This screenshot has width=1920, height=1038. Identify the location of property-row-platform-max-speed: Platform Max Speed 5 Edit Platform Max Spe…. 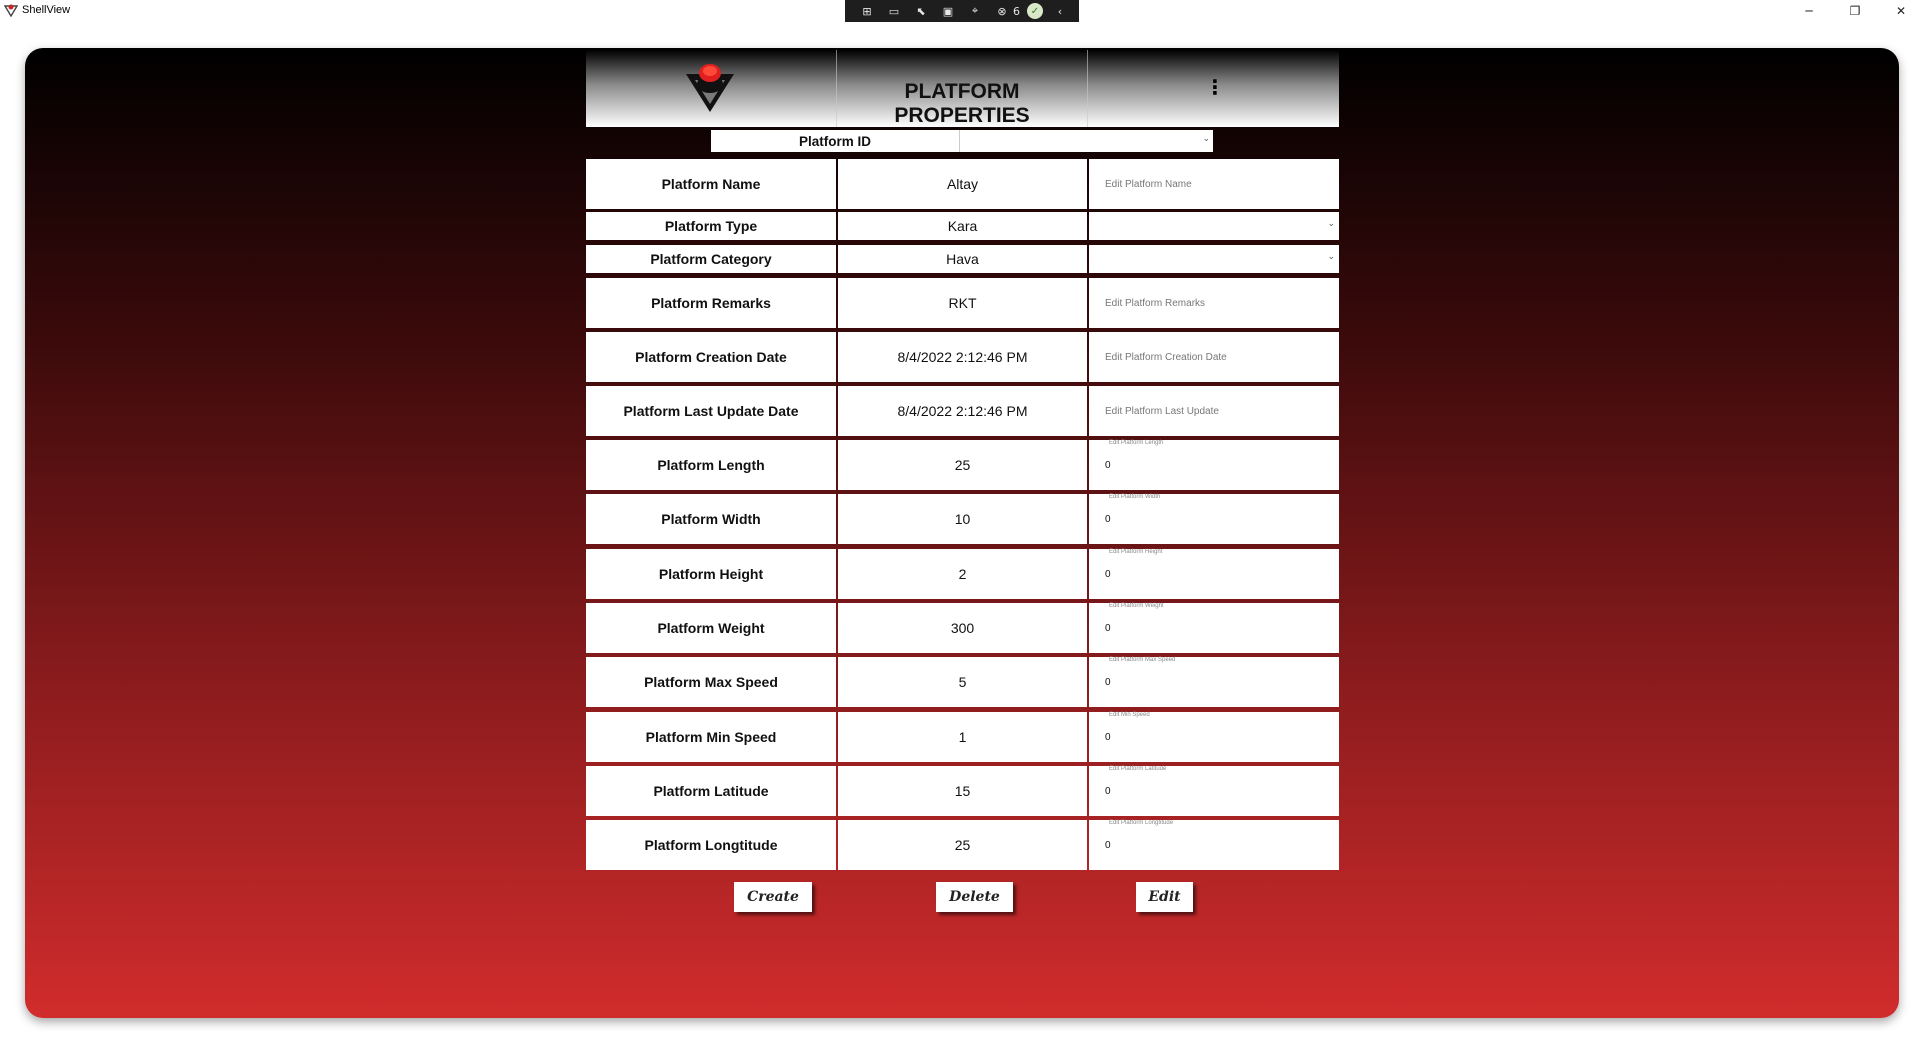
(962, 682).